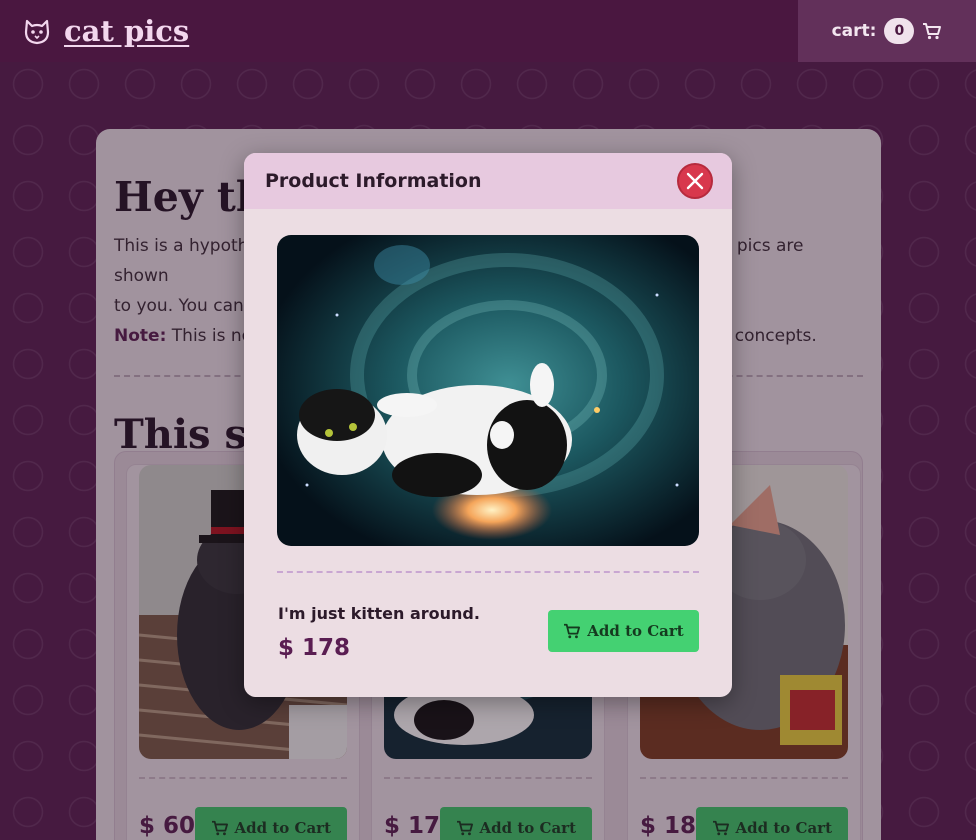 Image resolution: width=976 pixels, height=840 pixels. I want to click on brand: cat pics, so click(105, 31).